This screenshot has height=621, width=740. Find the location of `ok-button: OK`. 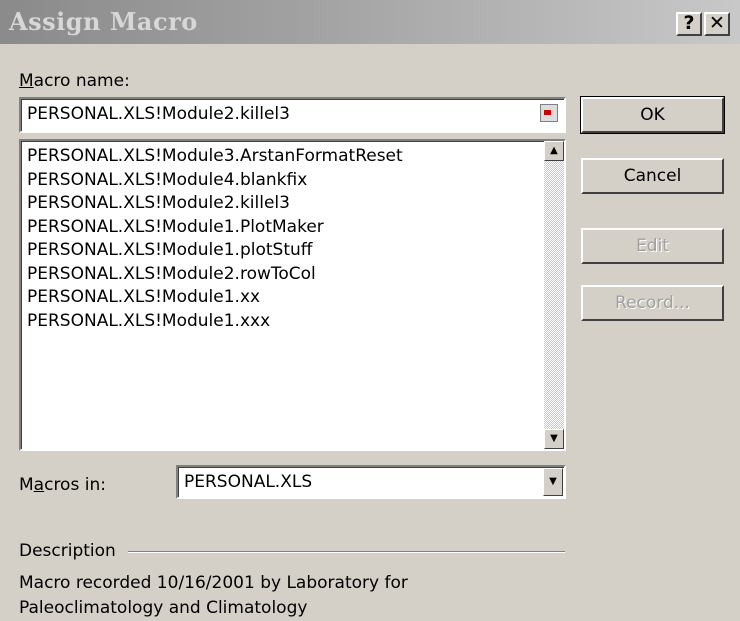

ok-button: OK is located at coordinates (652, 115).